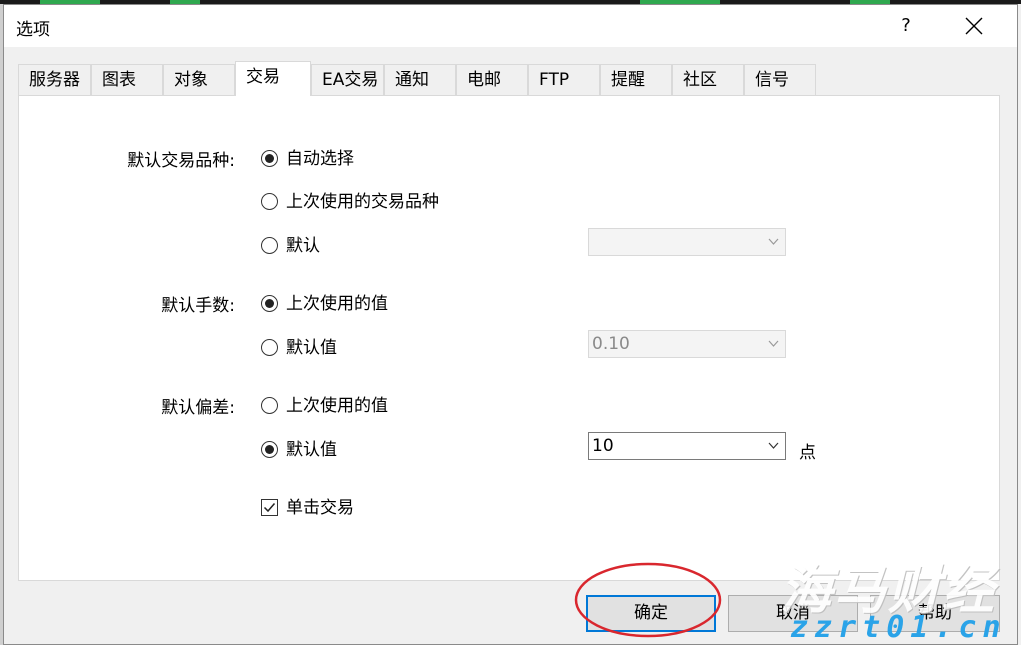  I want to click on default-symbol-label: 默认交易品种:, so click(181, 161).